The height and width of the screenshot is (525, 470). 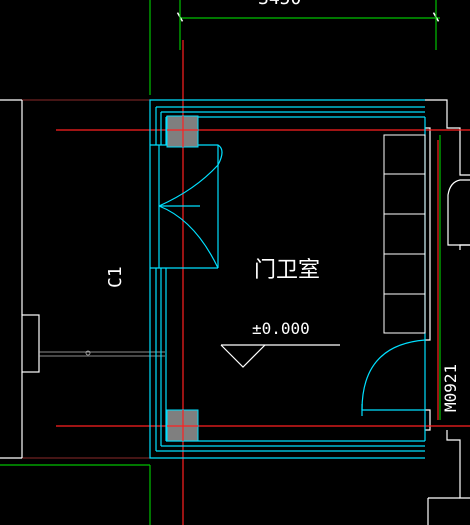 What do you see at coordinates (404, 234) in the screenshot?
I see `counter-bench` at bounding box center [404, 234].